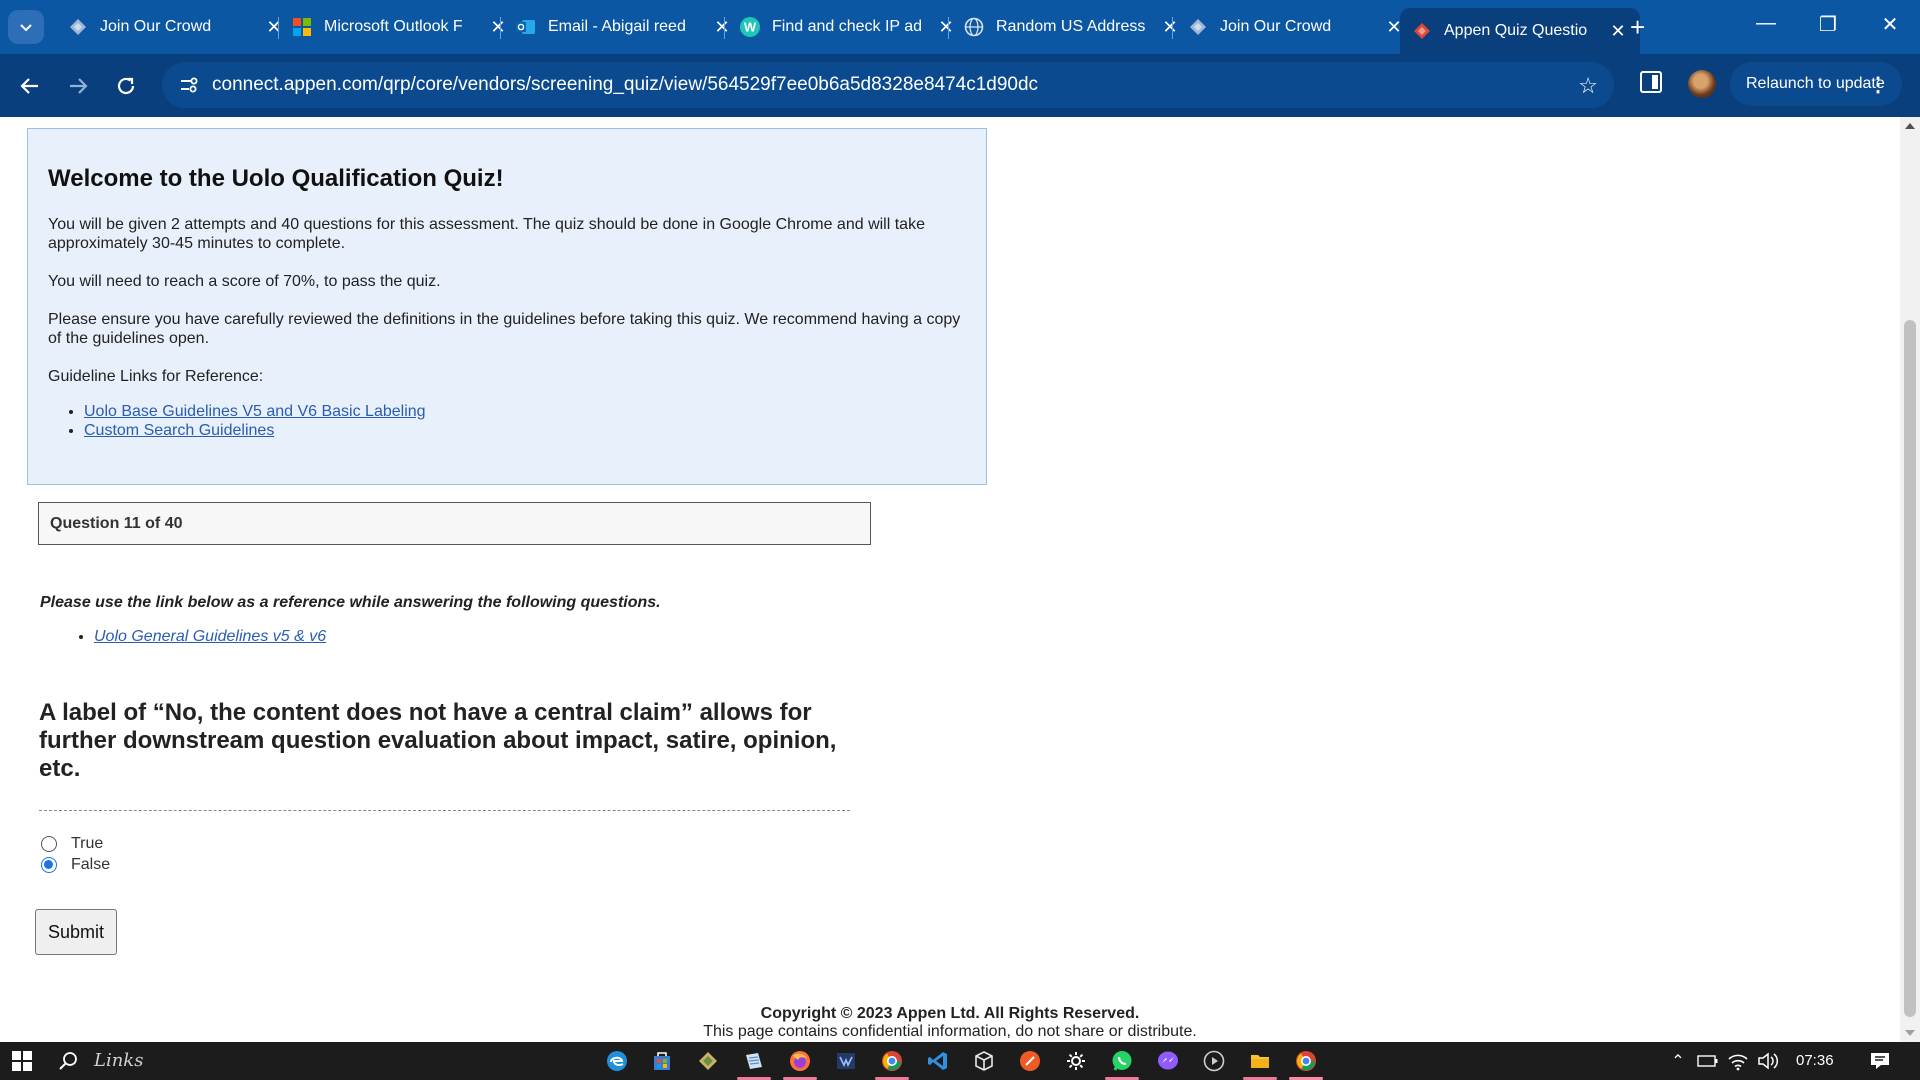  I want to click on appen-red-icon, so click(1422, 31).